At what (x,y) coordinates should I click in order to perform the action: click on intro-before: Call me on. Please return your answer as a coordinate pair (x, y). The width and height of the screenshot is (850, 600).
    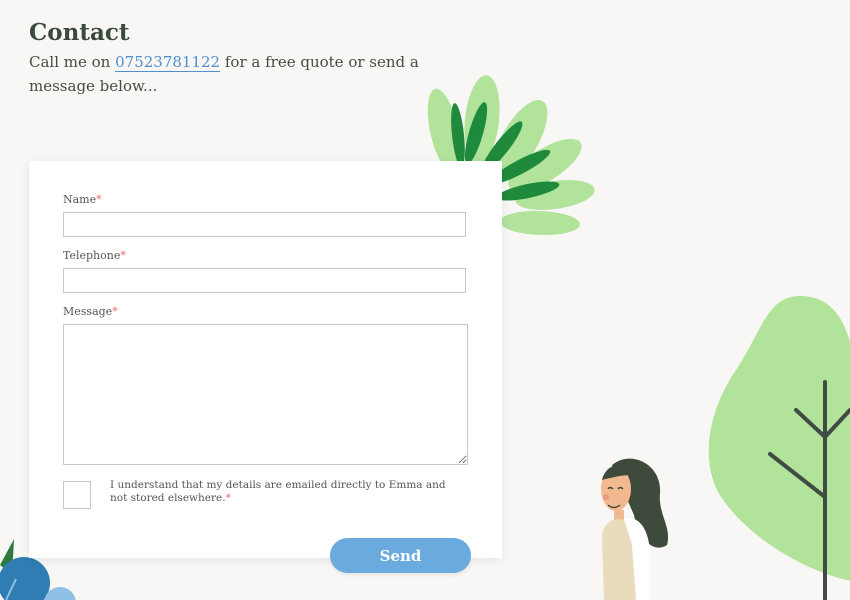
    Looking at the image, I should click on (72, 62).